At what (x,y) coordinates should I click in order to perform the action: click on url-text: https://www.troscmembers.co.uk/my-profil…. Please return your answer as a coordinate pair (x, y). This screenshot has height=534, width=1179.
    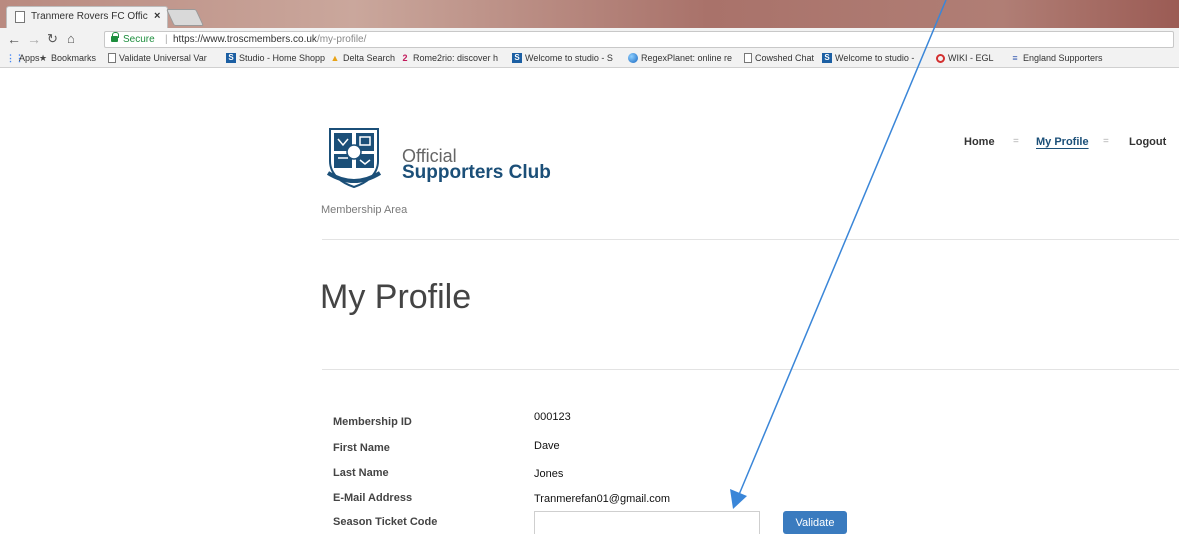
    Looking at the image, I should click on (269, 39).